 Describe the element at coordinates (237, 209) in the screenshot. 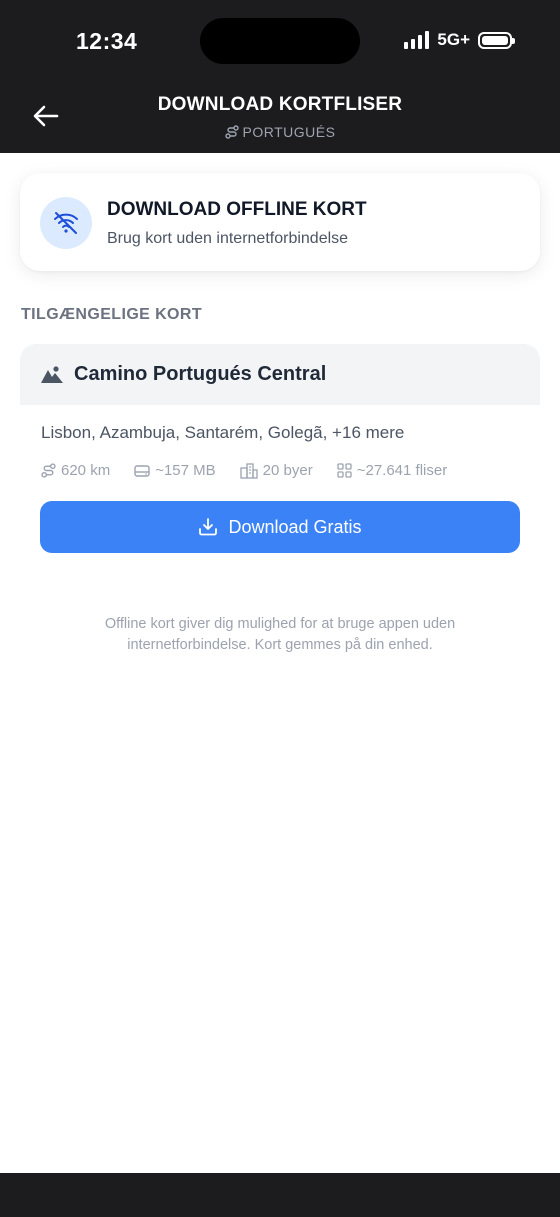

I see `offline-card-title: DOWNLOAD OFFLINE KORT` at that location.